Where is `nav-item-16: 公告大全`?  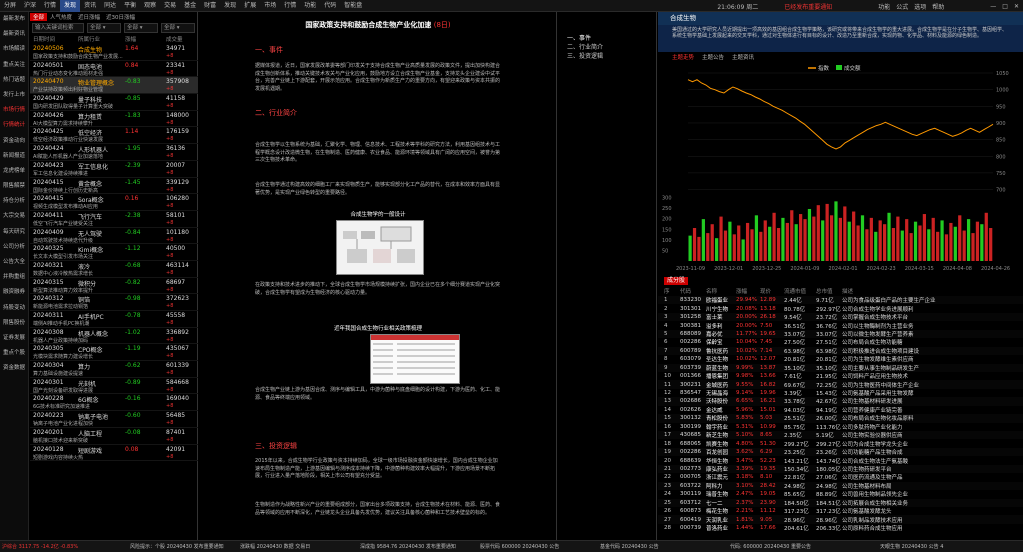 nav-item-16: 公告大全 is located at coordinates (14, 262).